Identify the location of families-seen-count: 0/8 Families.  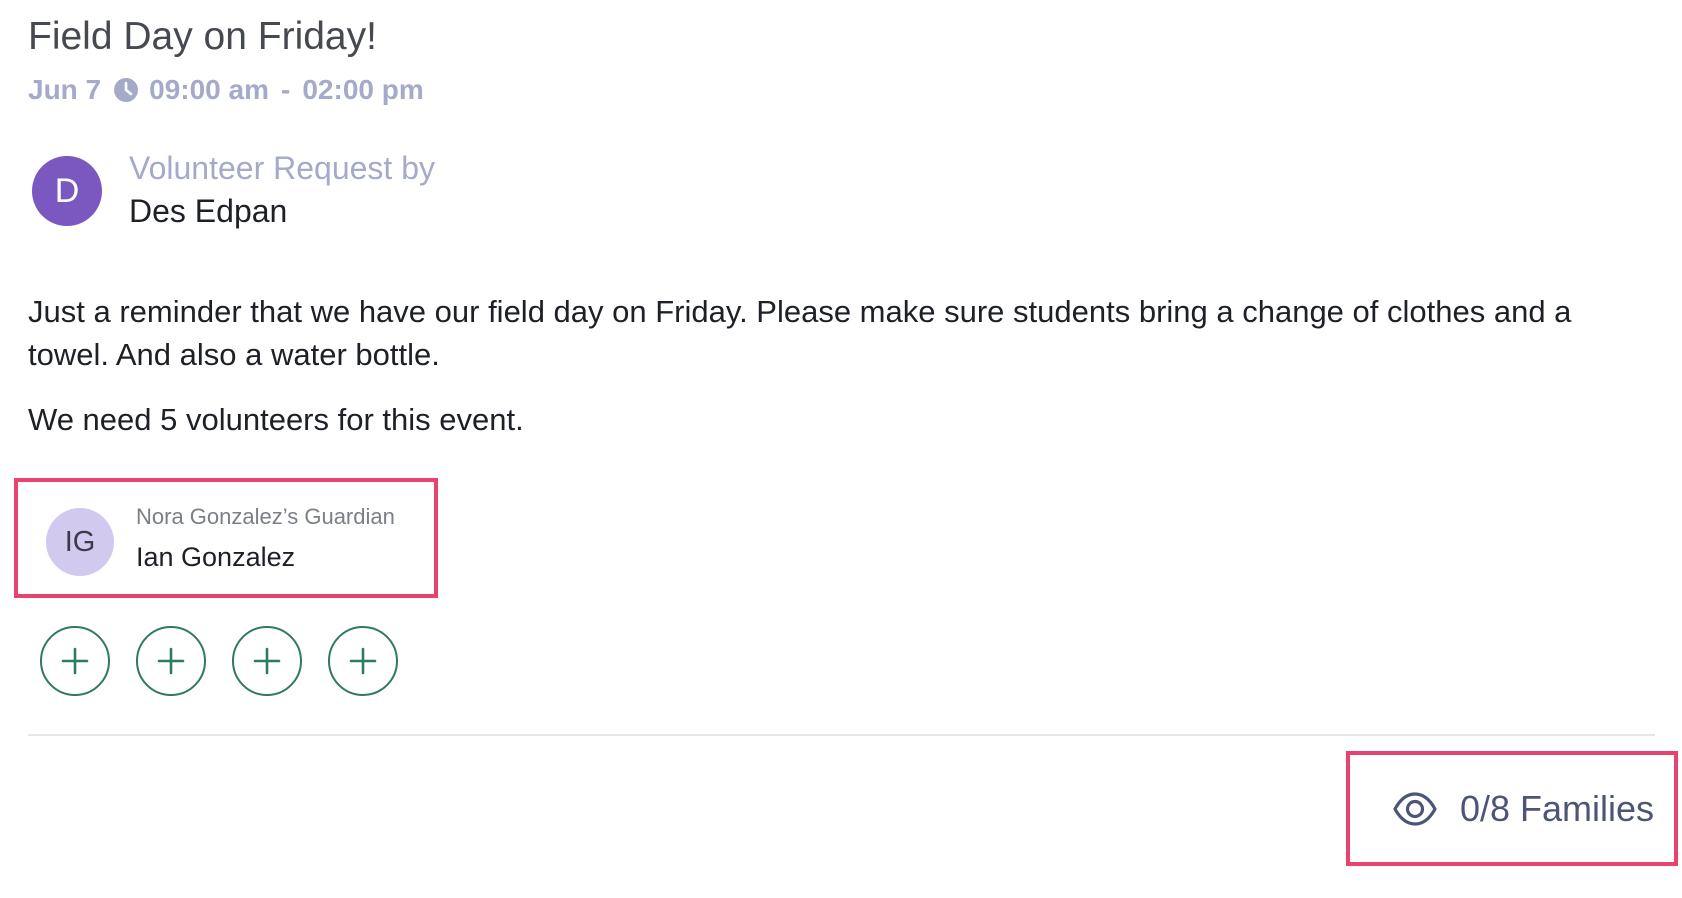
(1556, 808).